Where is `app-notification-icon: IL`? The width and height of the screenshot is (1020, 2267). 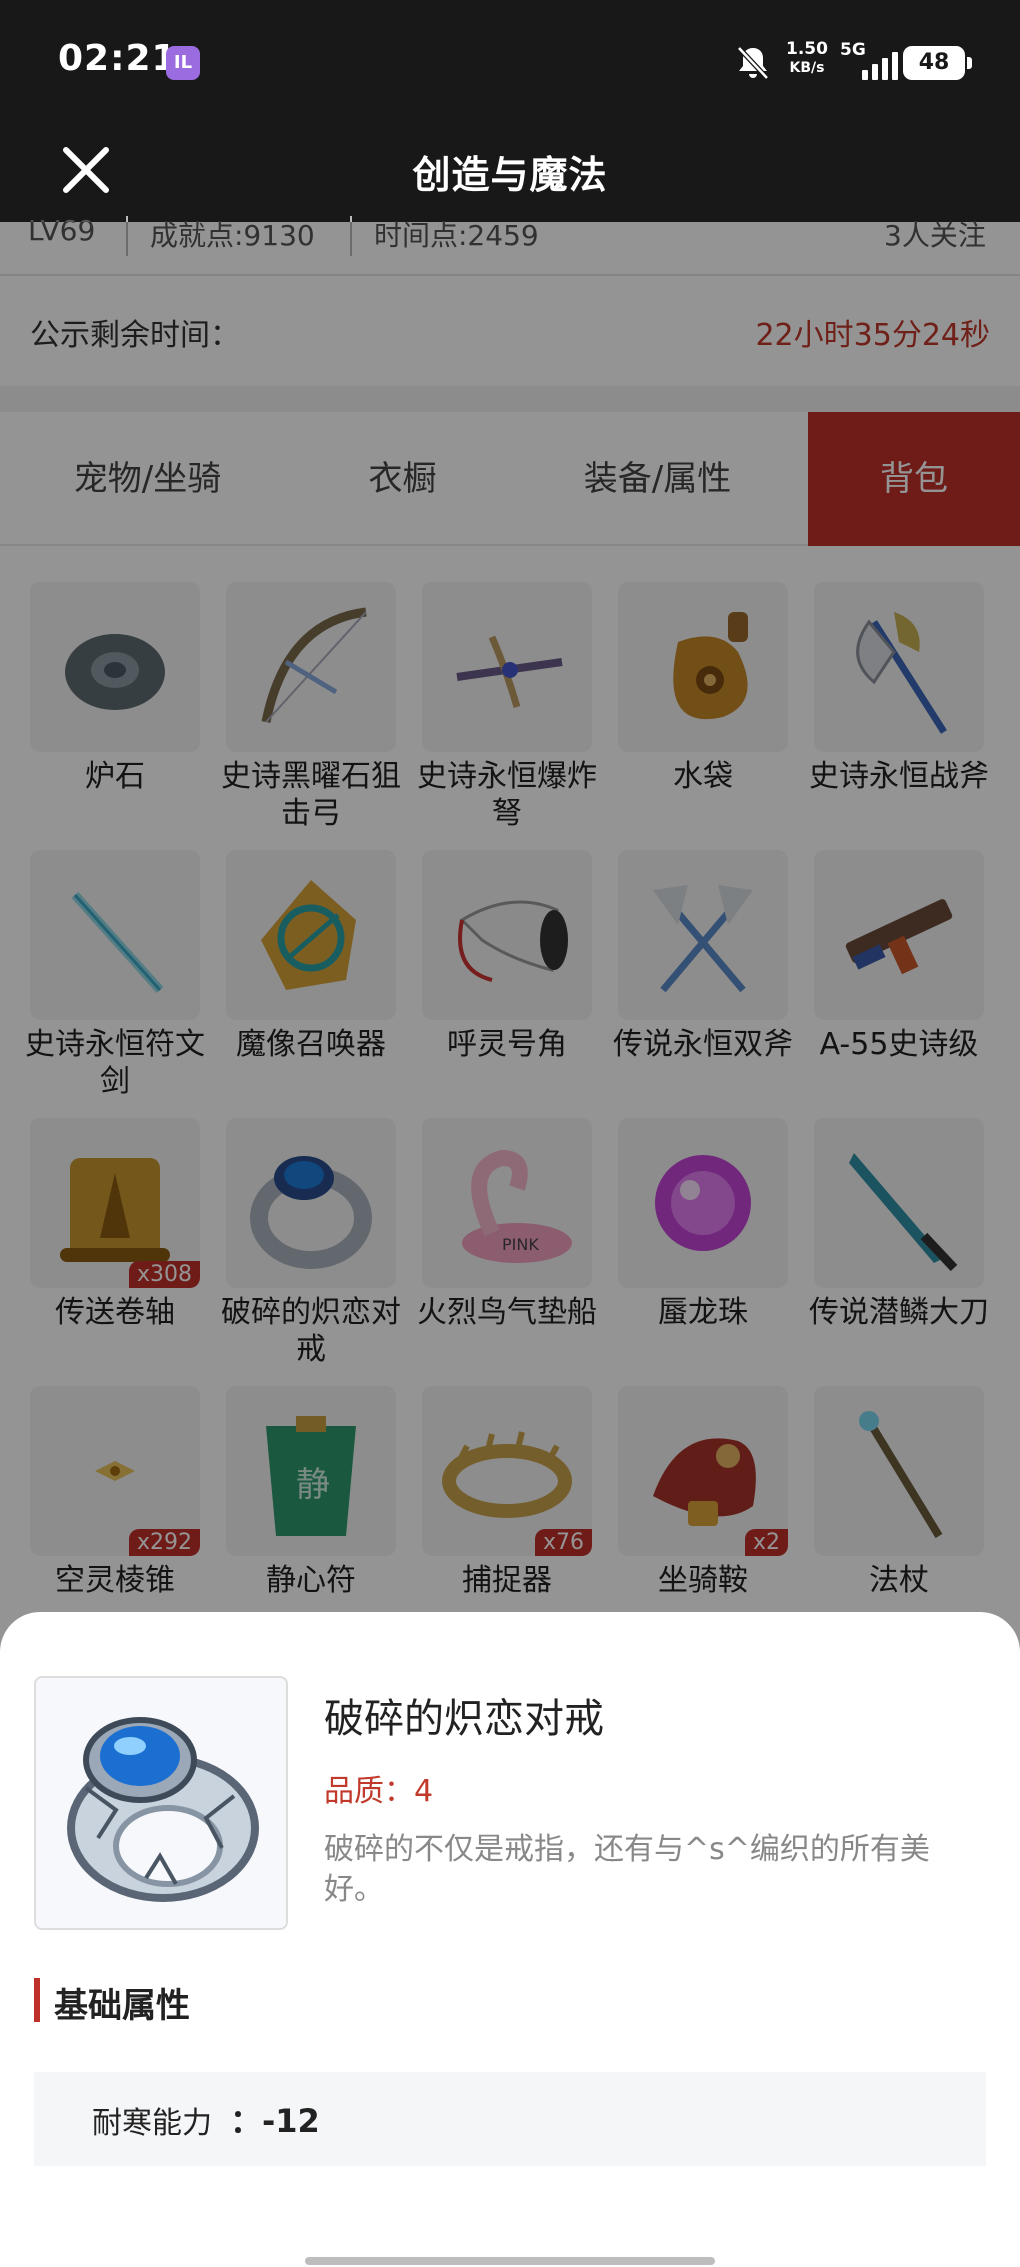
app-notification-icon: IL is located at coordinates (183, 63).